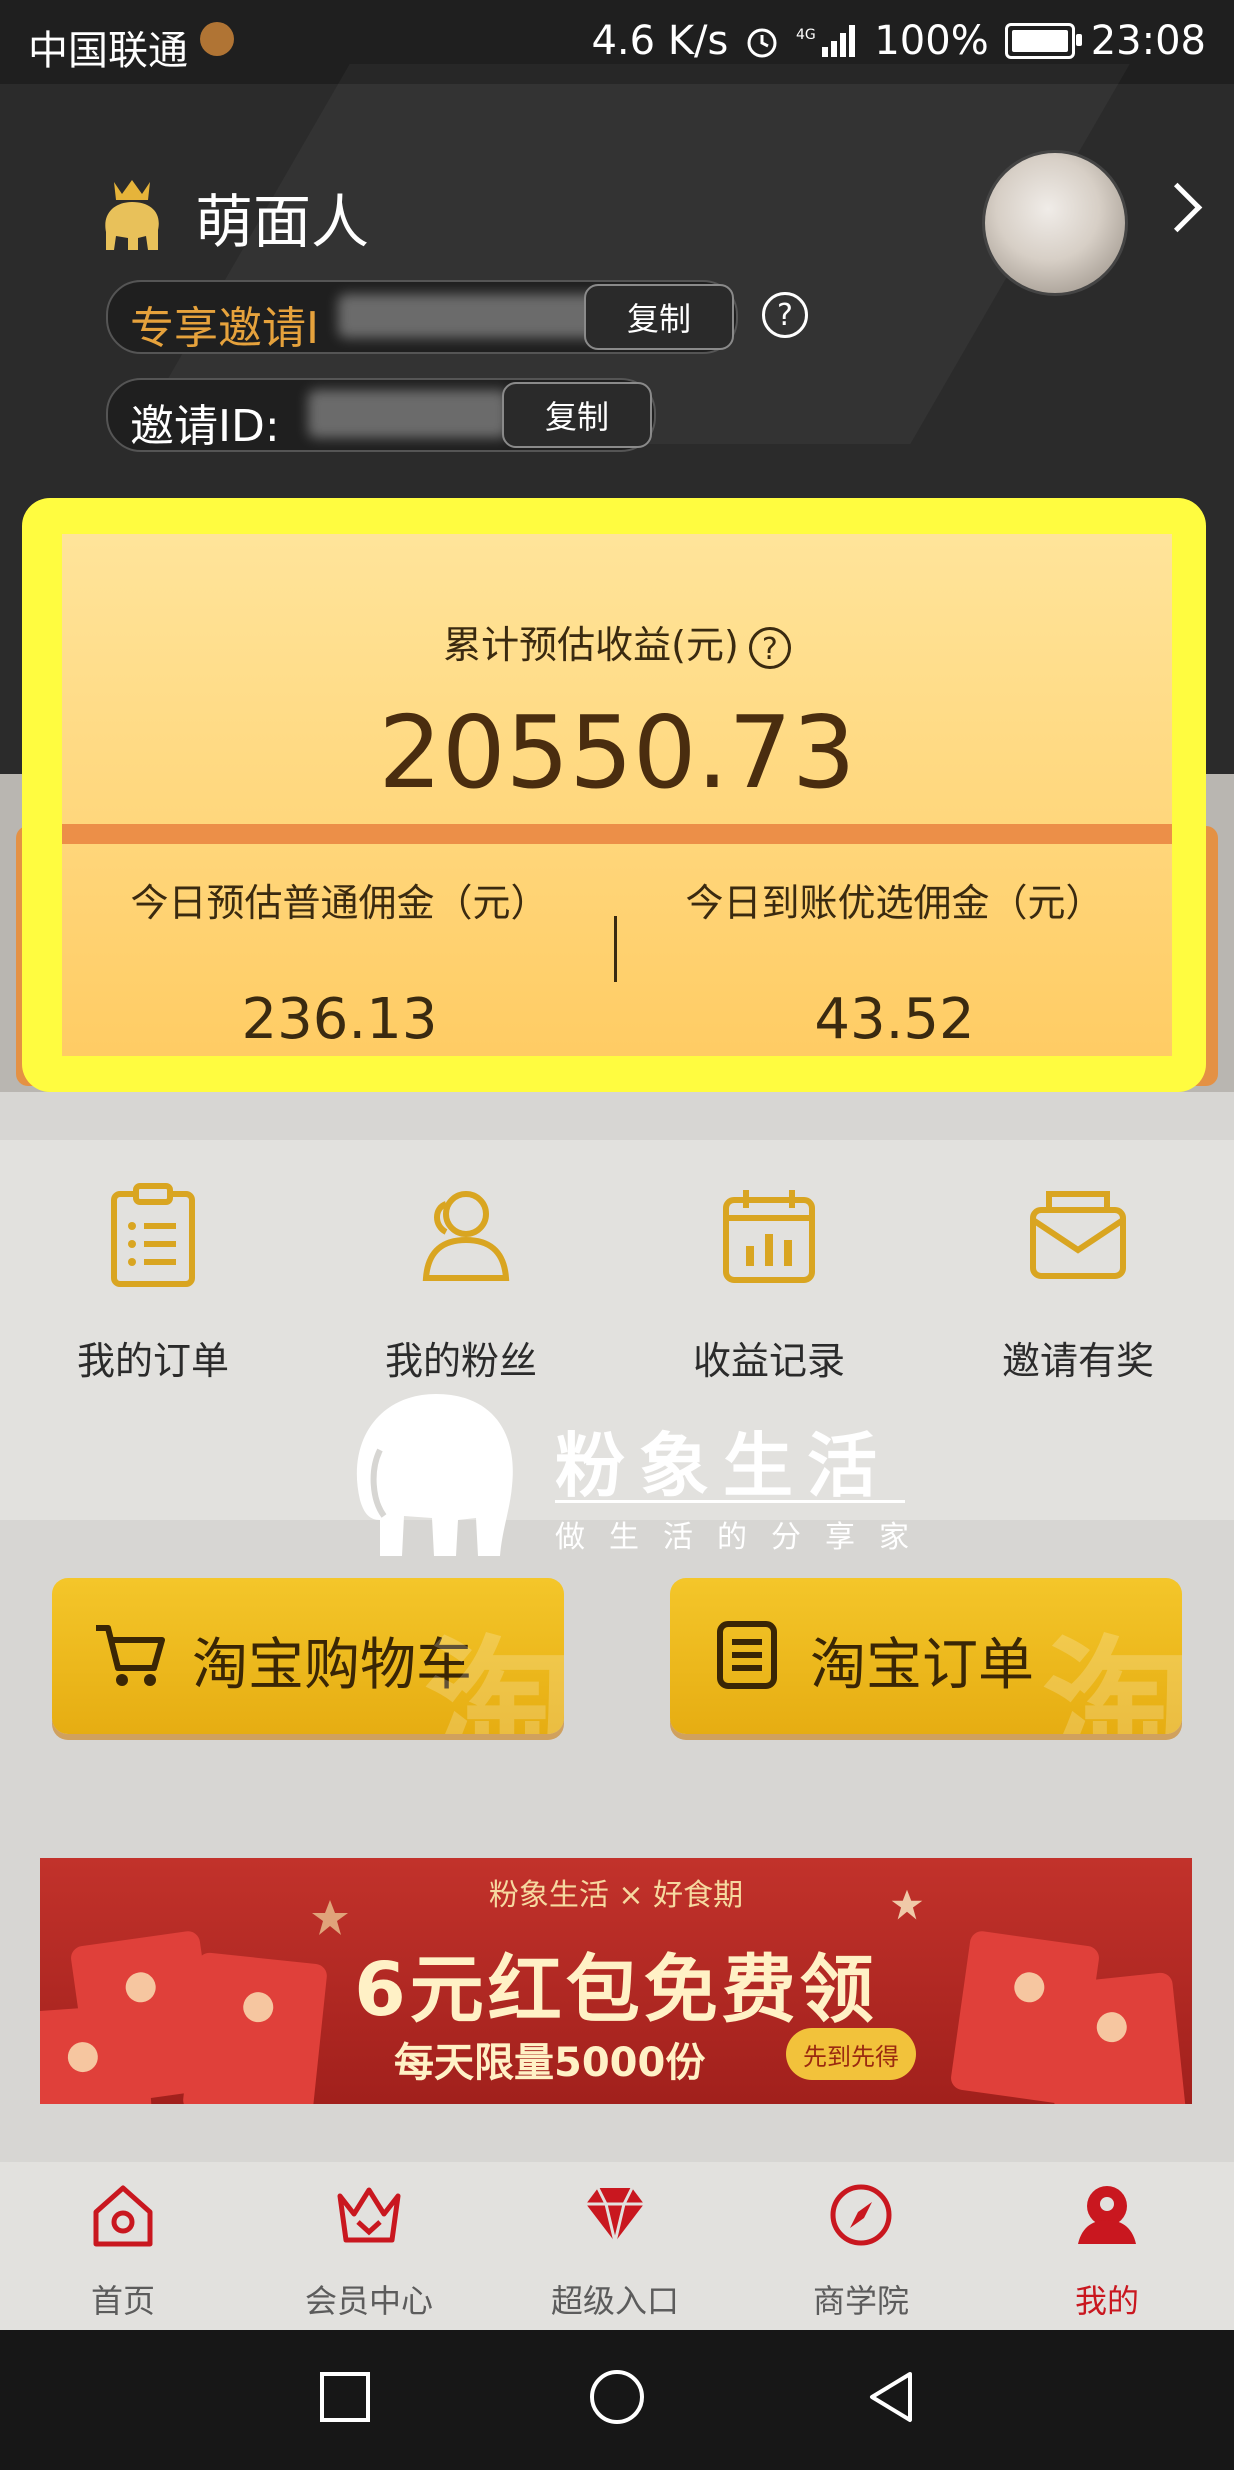  Describe the element at coordinates (615, 2251) in the screenshot. I see `tab-super-entry: 超级入口` at that location.